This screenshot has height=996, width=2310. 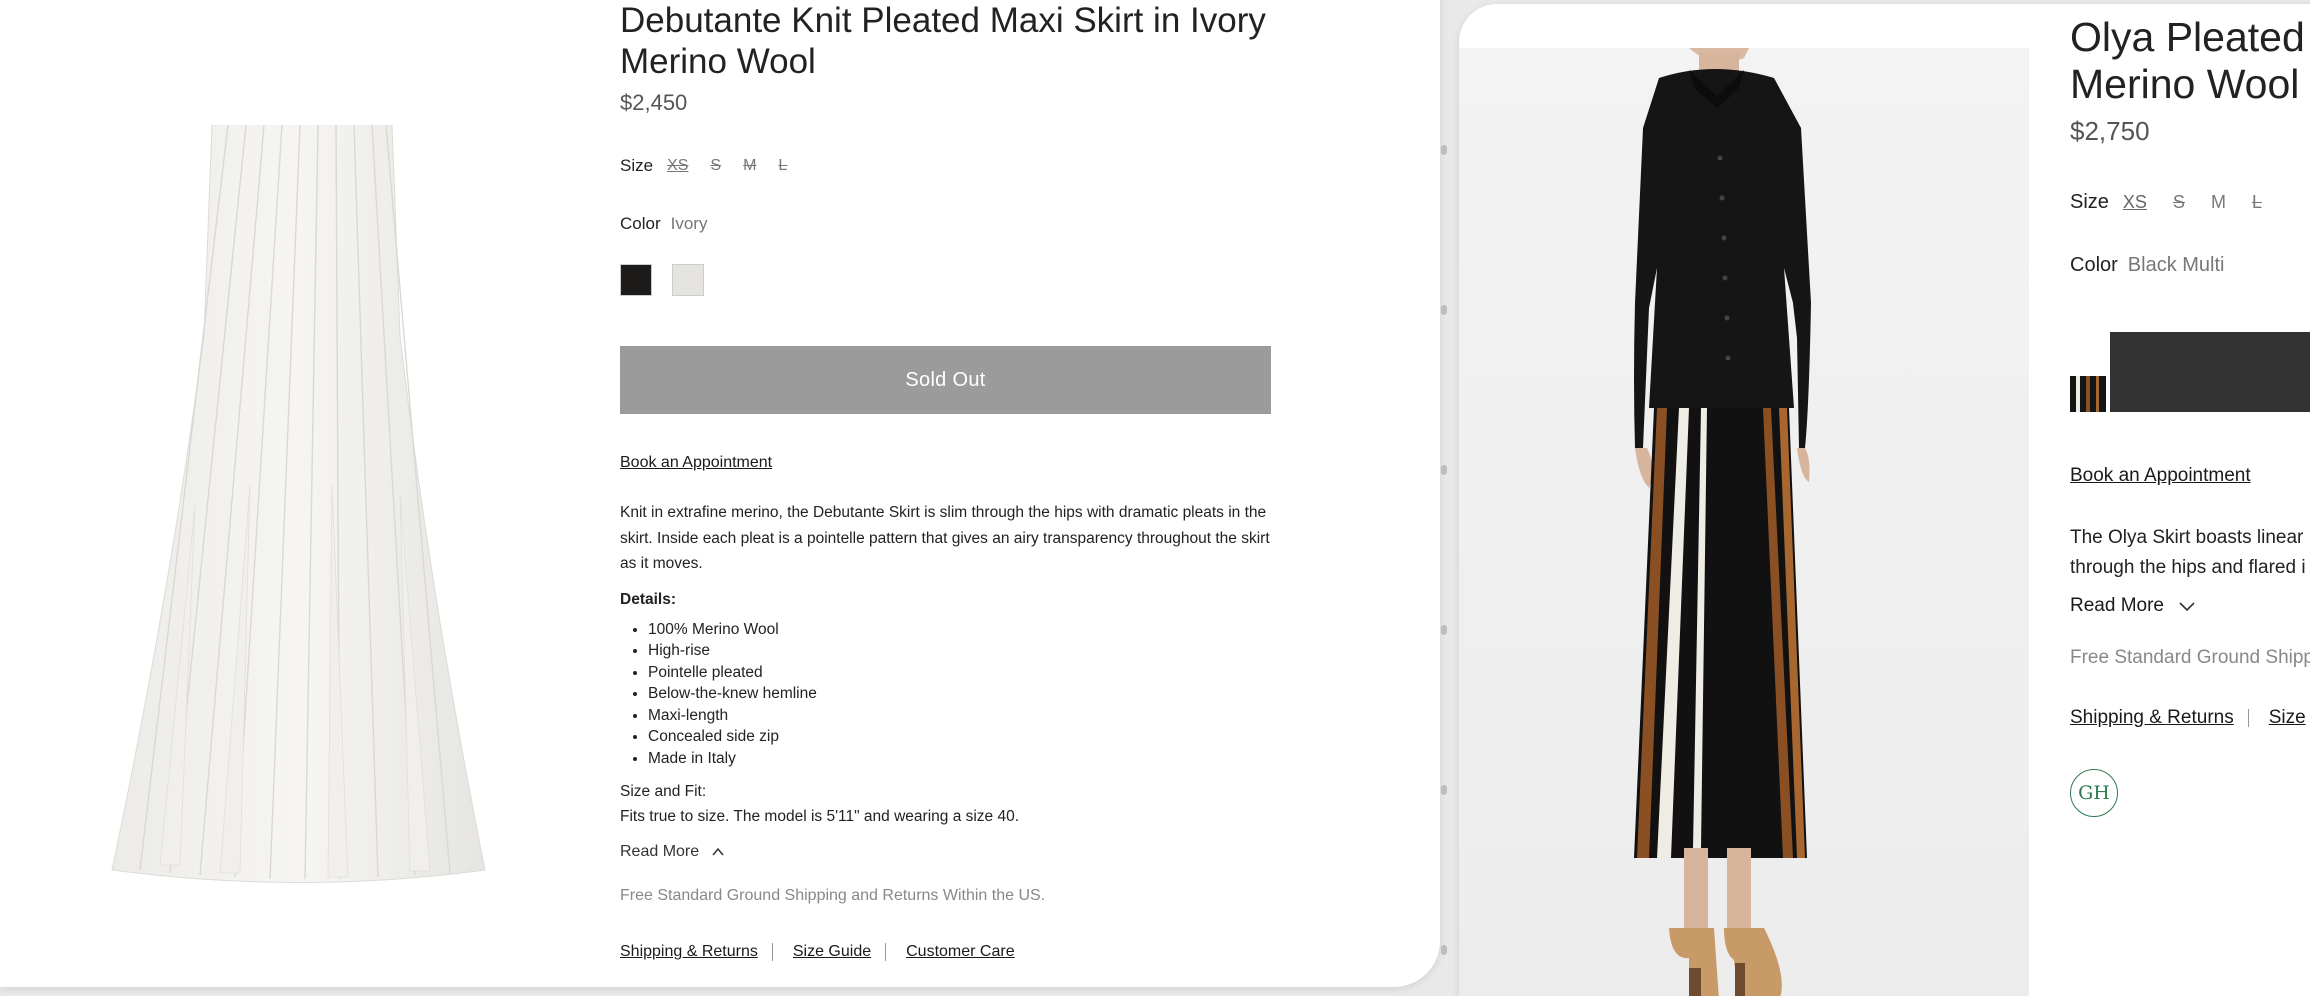 I want to click on swatch-black-multi, so click(x=2088, y=394).